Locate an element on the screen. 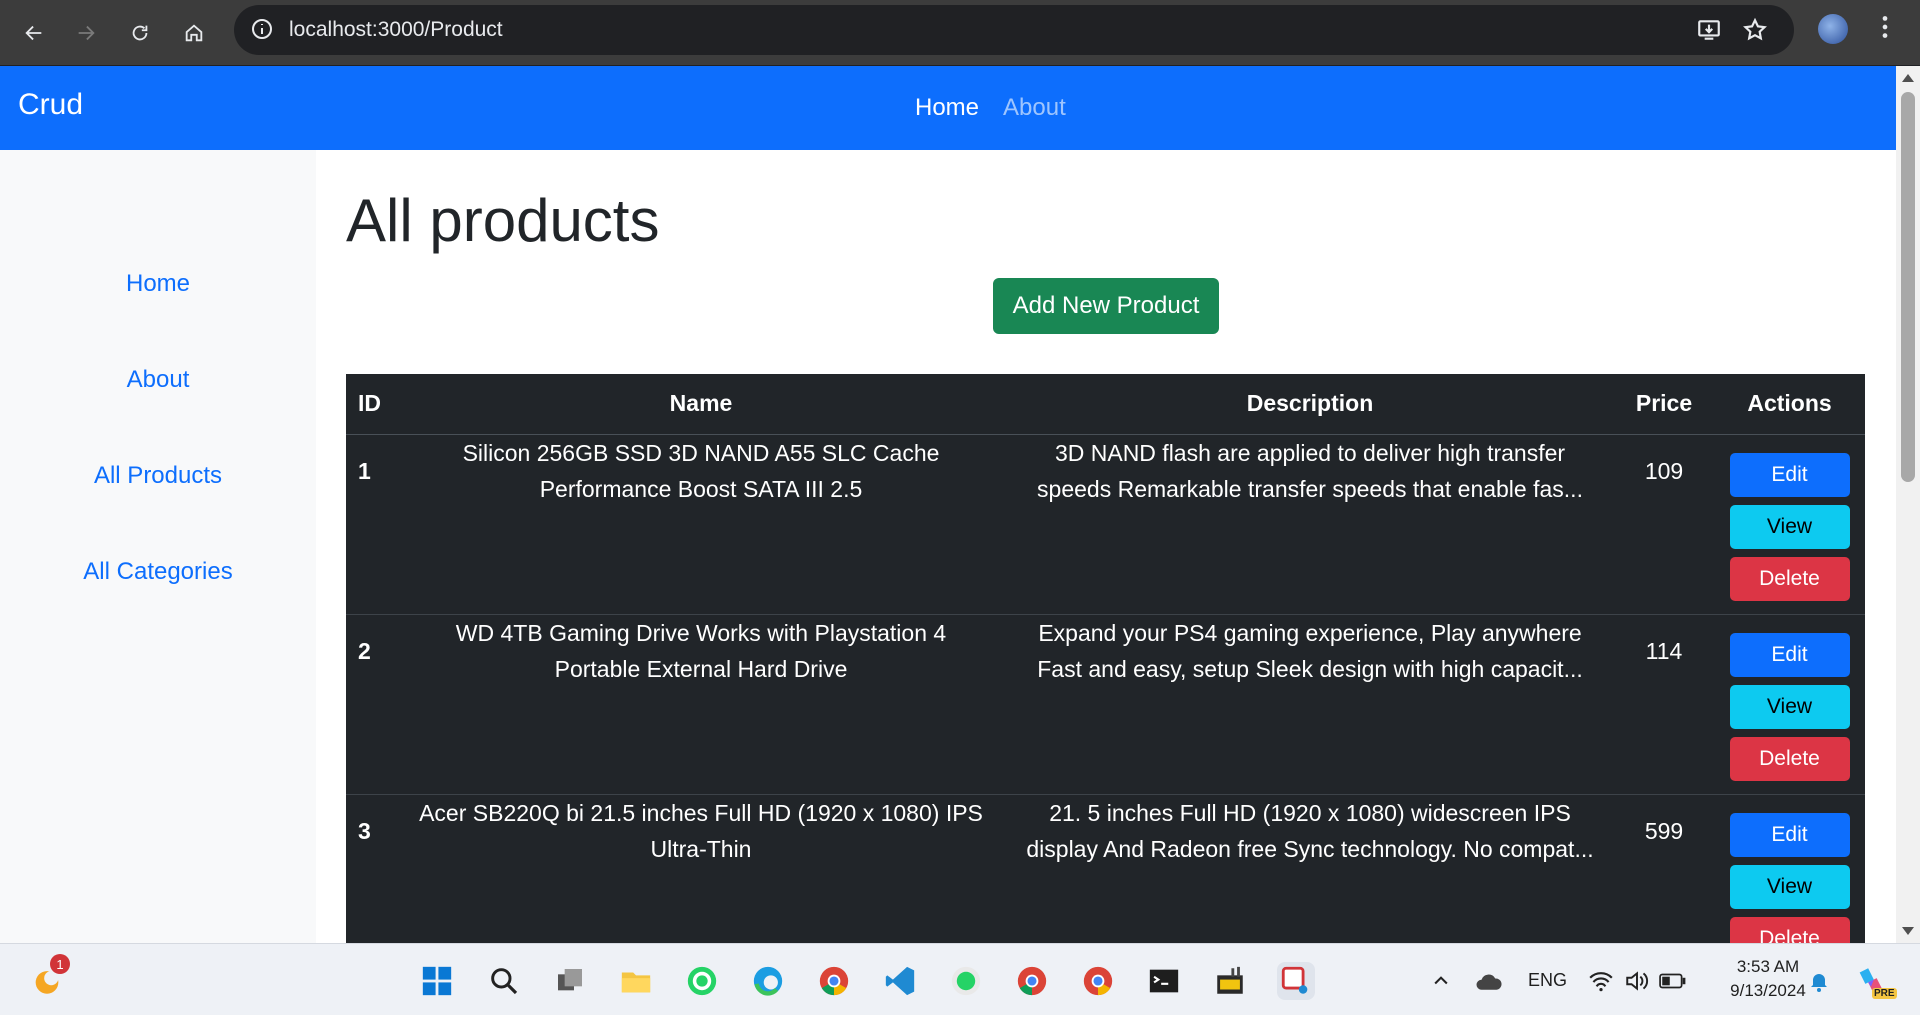  language-indicator: ENG is located at coordinates (1547, 980).